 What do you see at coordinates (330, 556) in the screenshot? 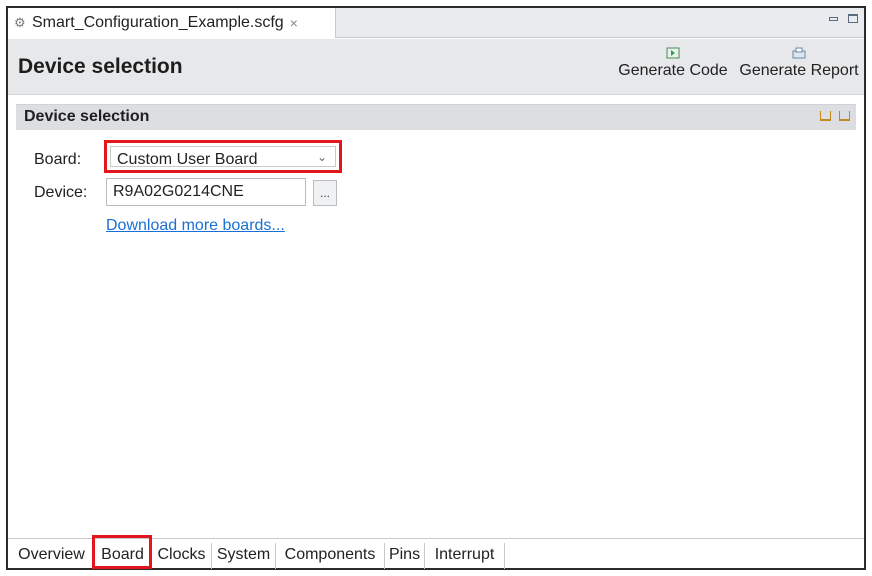
I see `tab-components: Components` at bounding box center [330, 556].